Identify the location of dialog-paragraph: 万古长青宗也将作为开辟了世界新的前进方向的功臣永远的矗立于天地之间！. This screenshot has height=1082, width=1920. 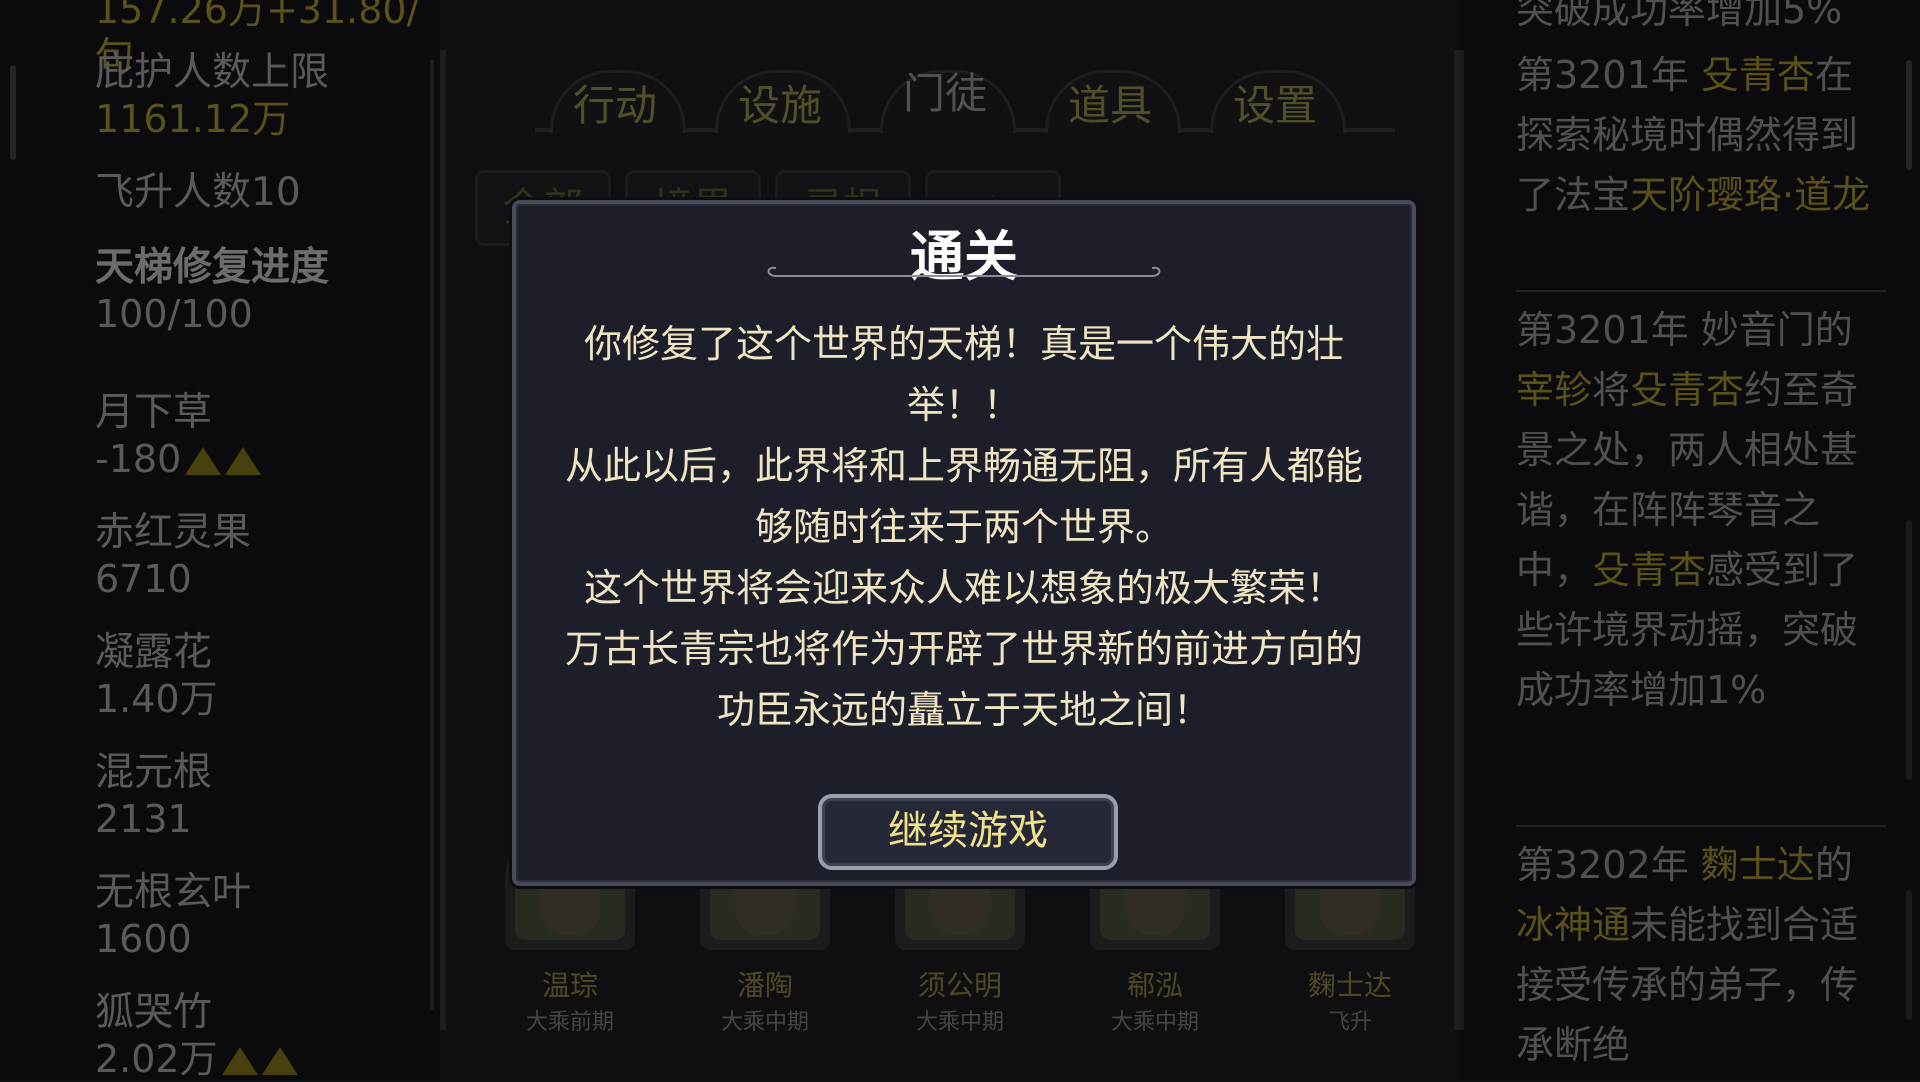
(963, 679).